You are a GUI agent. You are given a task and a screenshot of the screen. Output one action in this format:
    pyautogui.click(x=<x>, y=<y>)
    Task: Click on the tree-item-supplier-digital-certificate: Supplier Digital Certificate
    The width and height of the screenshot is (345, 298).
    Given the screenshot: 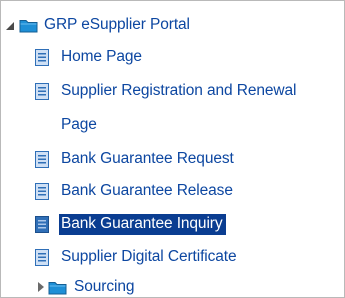 What is the action you would take?
    pyautogui.click(x=136, y=257)
    